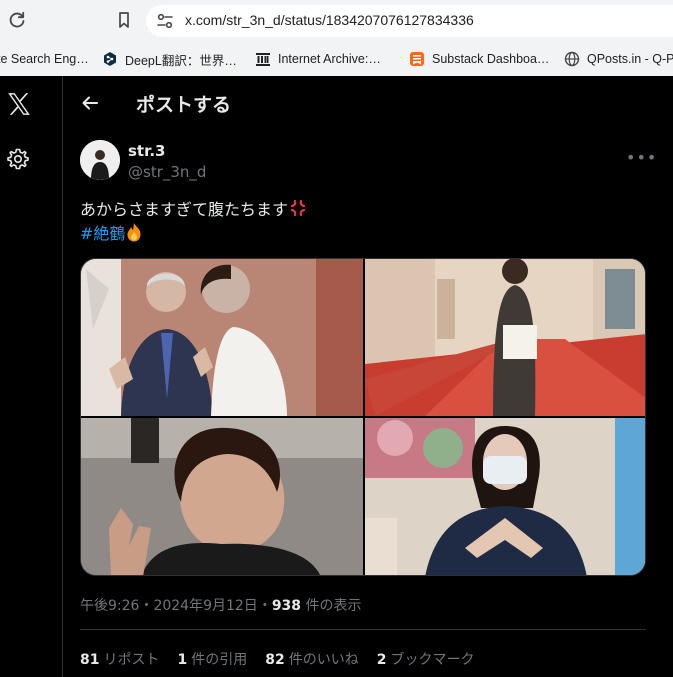 This screenshot has height=677, width=673. I want to click on stat-bookmarks: 2 ブックマーク, so click(426, 659).